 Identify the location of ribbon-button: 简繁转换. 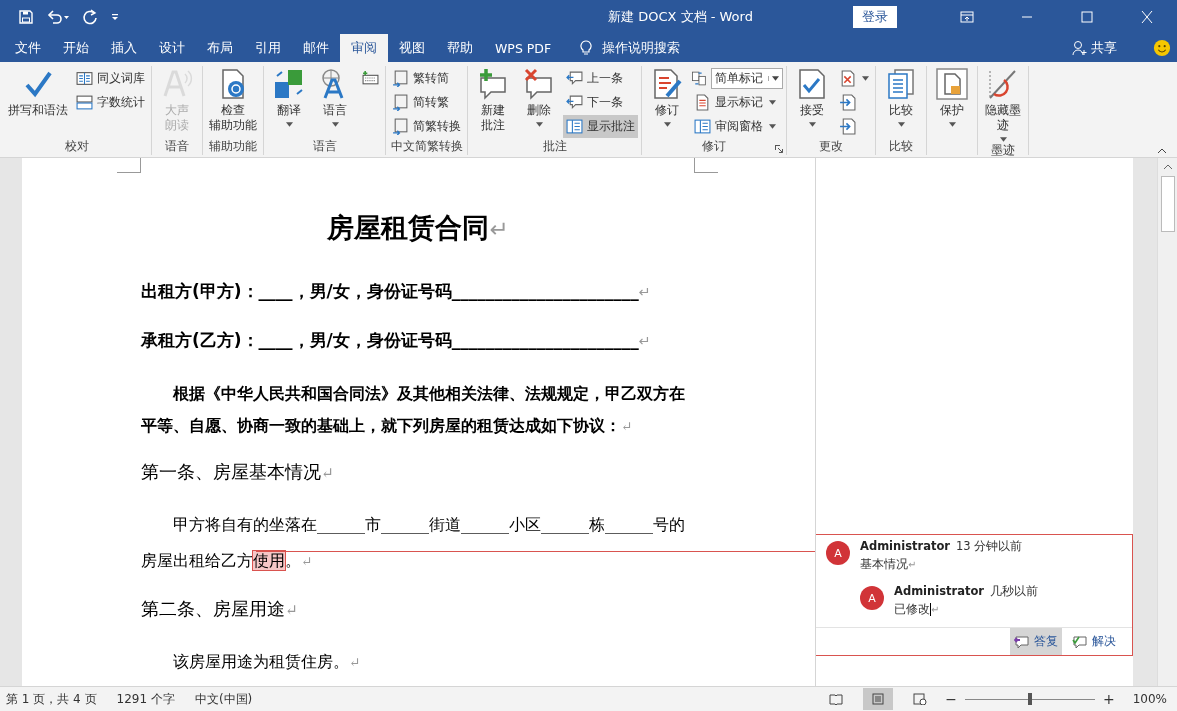
(426, 126).